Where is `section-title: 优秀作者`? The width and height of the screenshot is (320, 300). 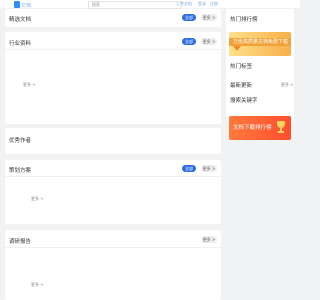
section-title: 优秀作者 is located at coordinates (20, 141).